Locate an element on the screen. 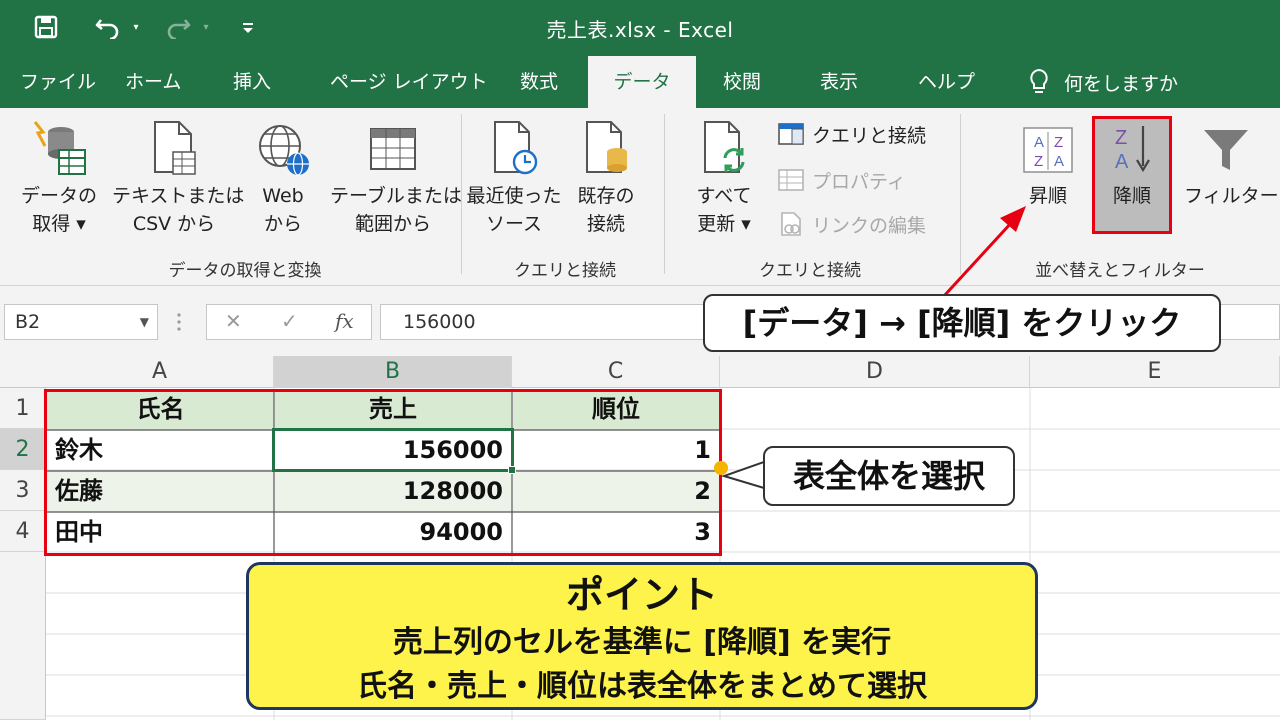 The image size is (1280, 720). globe-icon is located at coordinates (283, 149).